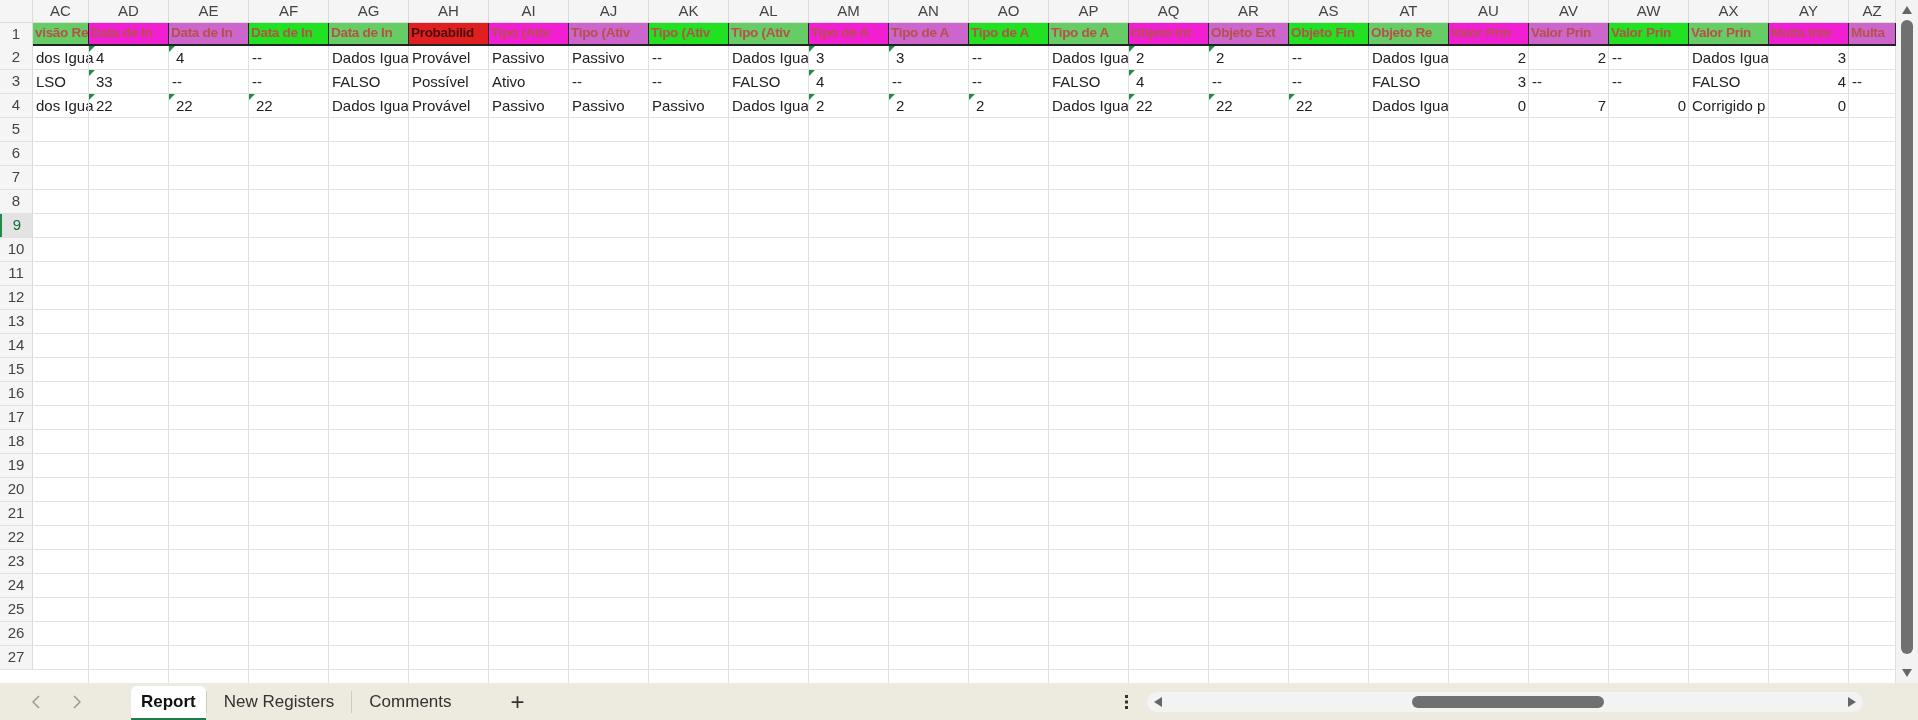 Image resolution: width=1918 pixels, height=720 pixels. What do you see at coordinates (209, 11) in the screenshot?
I see `column-letter: AE` at bounding box center [209, 11].